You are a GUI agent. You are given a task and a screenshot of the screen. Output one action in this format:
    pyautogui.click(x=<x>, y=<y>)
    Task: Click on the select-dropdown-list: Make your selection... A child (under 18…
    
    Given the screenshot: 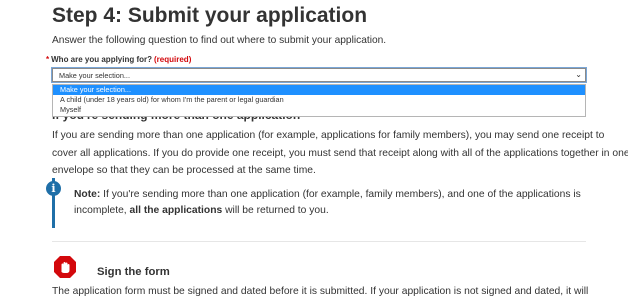 What is the action you would take?
    pyautogui.click(x=319, y=100)
    